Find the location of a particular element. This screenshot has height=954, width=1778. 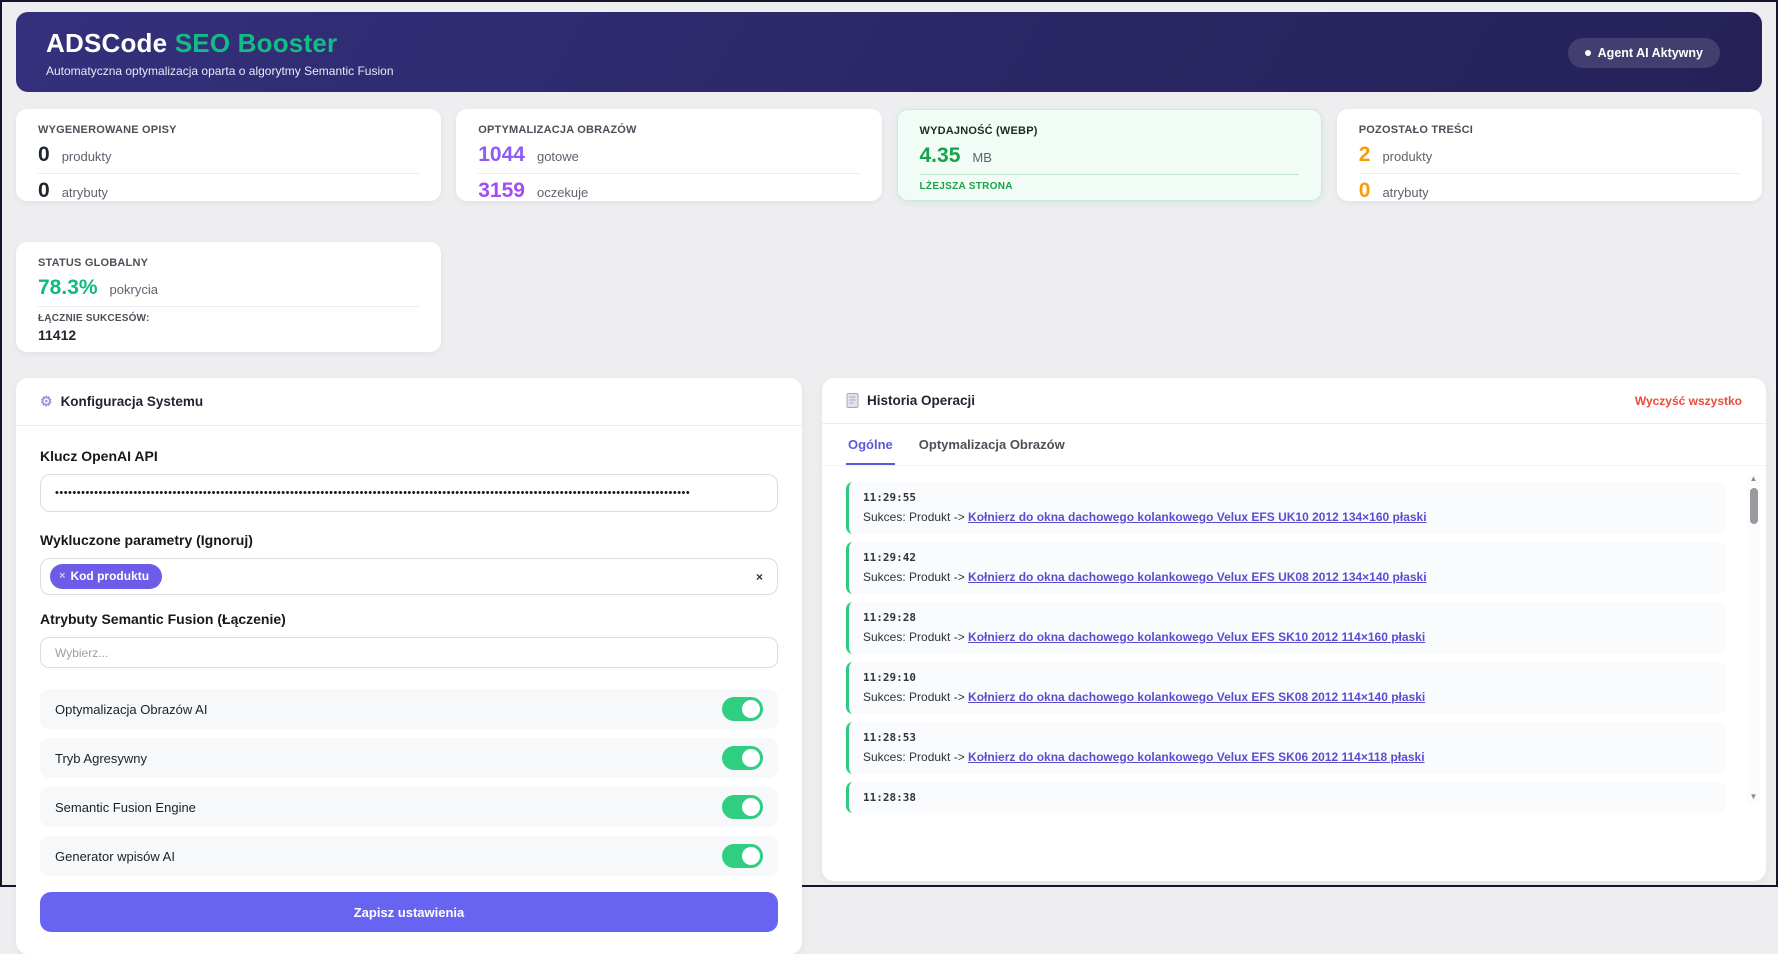

fusion-attributes-input is located at coordinates (409, 652).